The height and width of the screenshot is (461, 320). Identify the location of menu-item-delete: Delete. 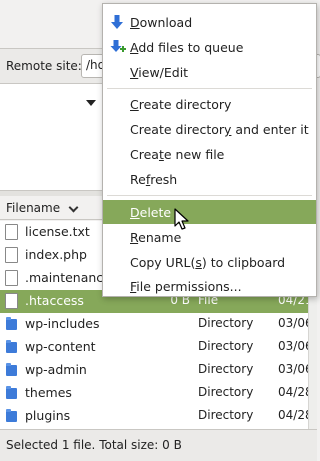
(209, 212).